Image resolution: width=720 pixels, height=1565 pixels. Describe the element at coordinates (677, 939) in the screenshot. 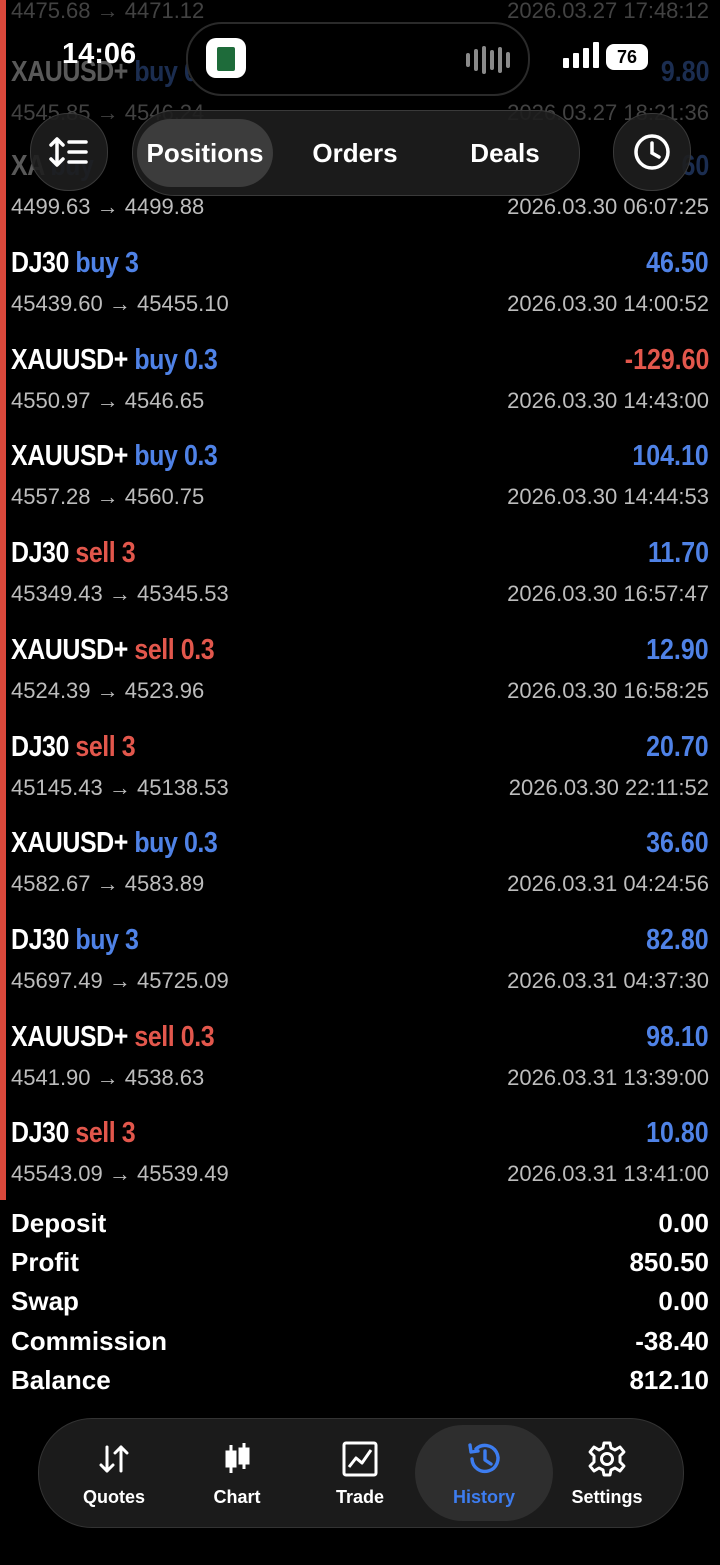

I see `deal-profit: 82.80` at that location.